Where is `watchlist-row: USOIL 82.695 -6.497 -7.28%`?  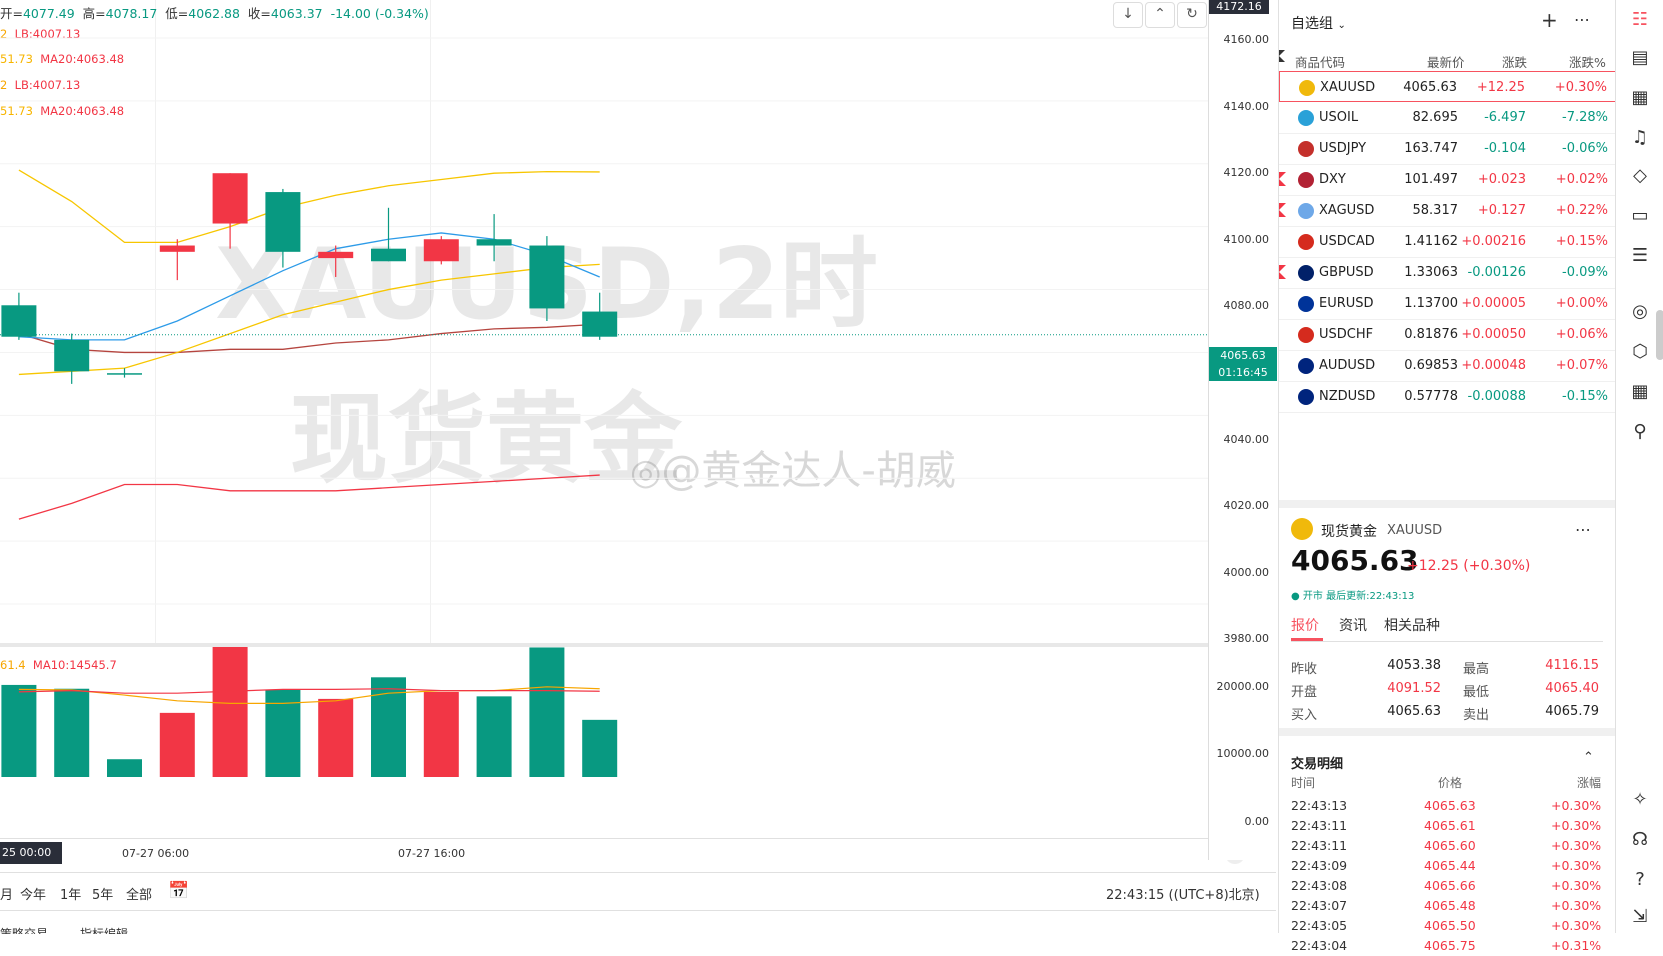 watchlist-row: USOIL 82.695 -6.497 -7.28% is located at coordinates (1447, 118).